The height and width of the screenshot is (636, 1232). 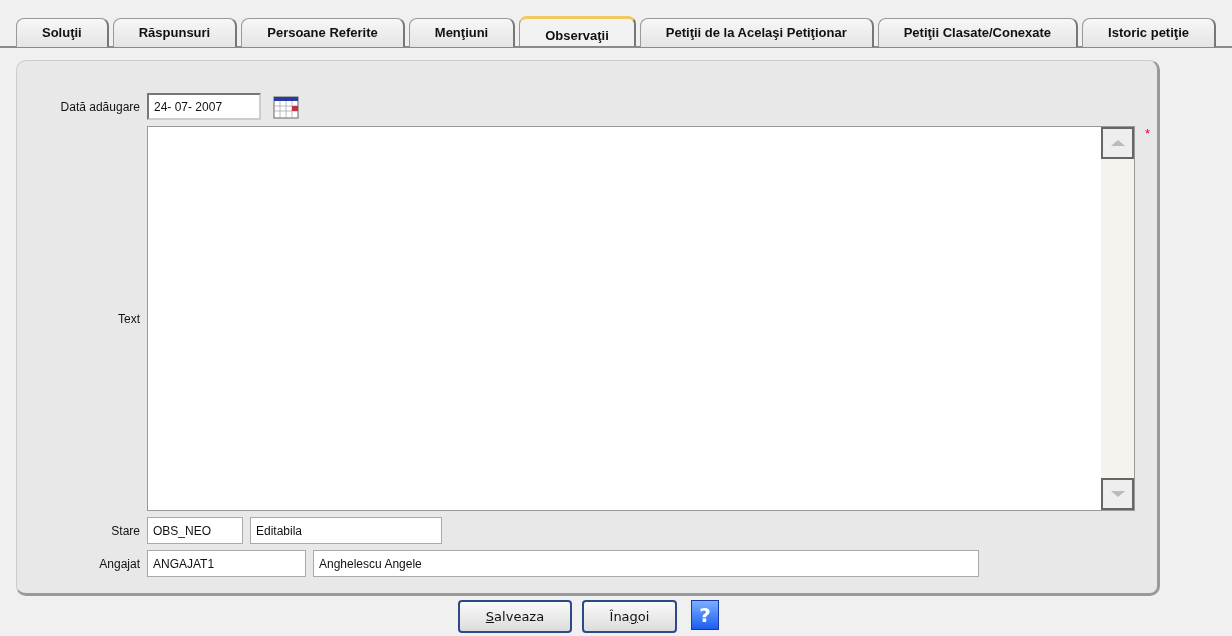 I want to click on tab: Observaţii, so click(x=577, y=31).